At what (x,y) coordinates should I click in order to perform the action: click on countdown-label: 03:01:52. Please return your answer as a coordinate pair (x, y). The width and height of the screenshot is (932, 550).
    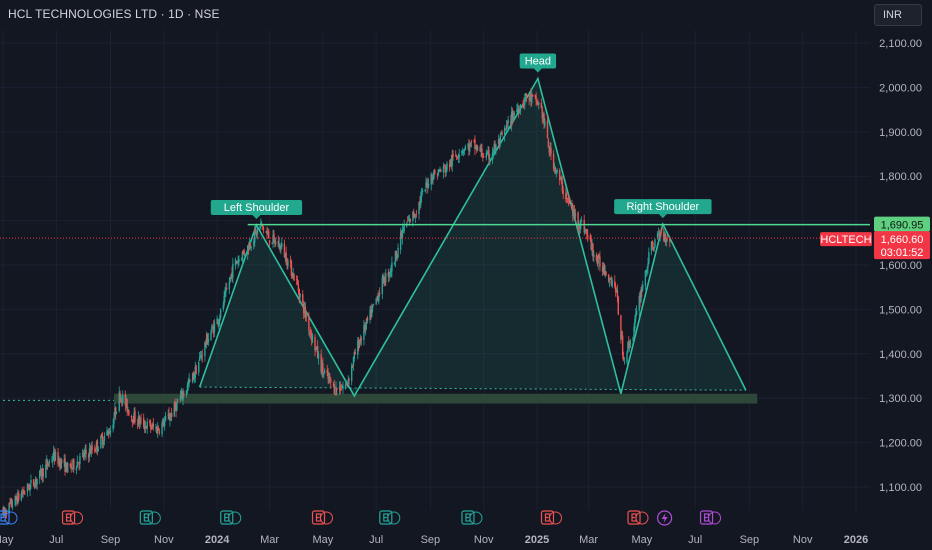
    Looking at the image, I should click on (902, 253).